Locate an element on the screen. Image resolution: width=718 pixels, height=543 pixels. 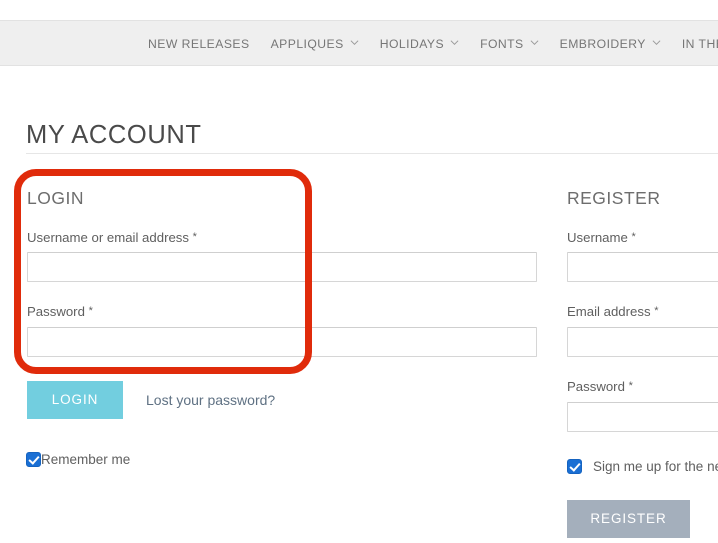
newsletter-signup-row: Sign me up for the newsletter! is located at coordinates (642, 466).